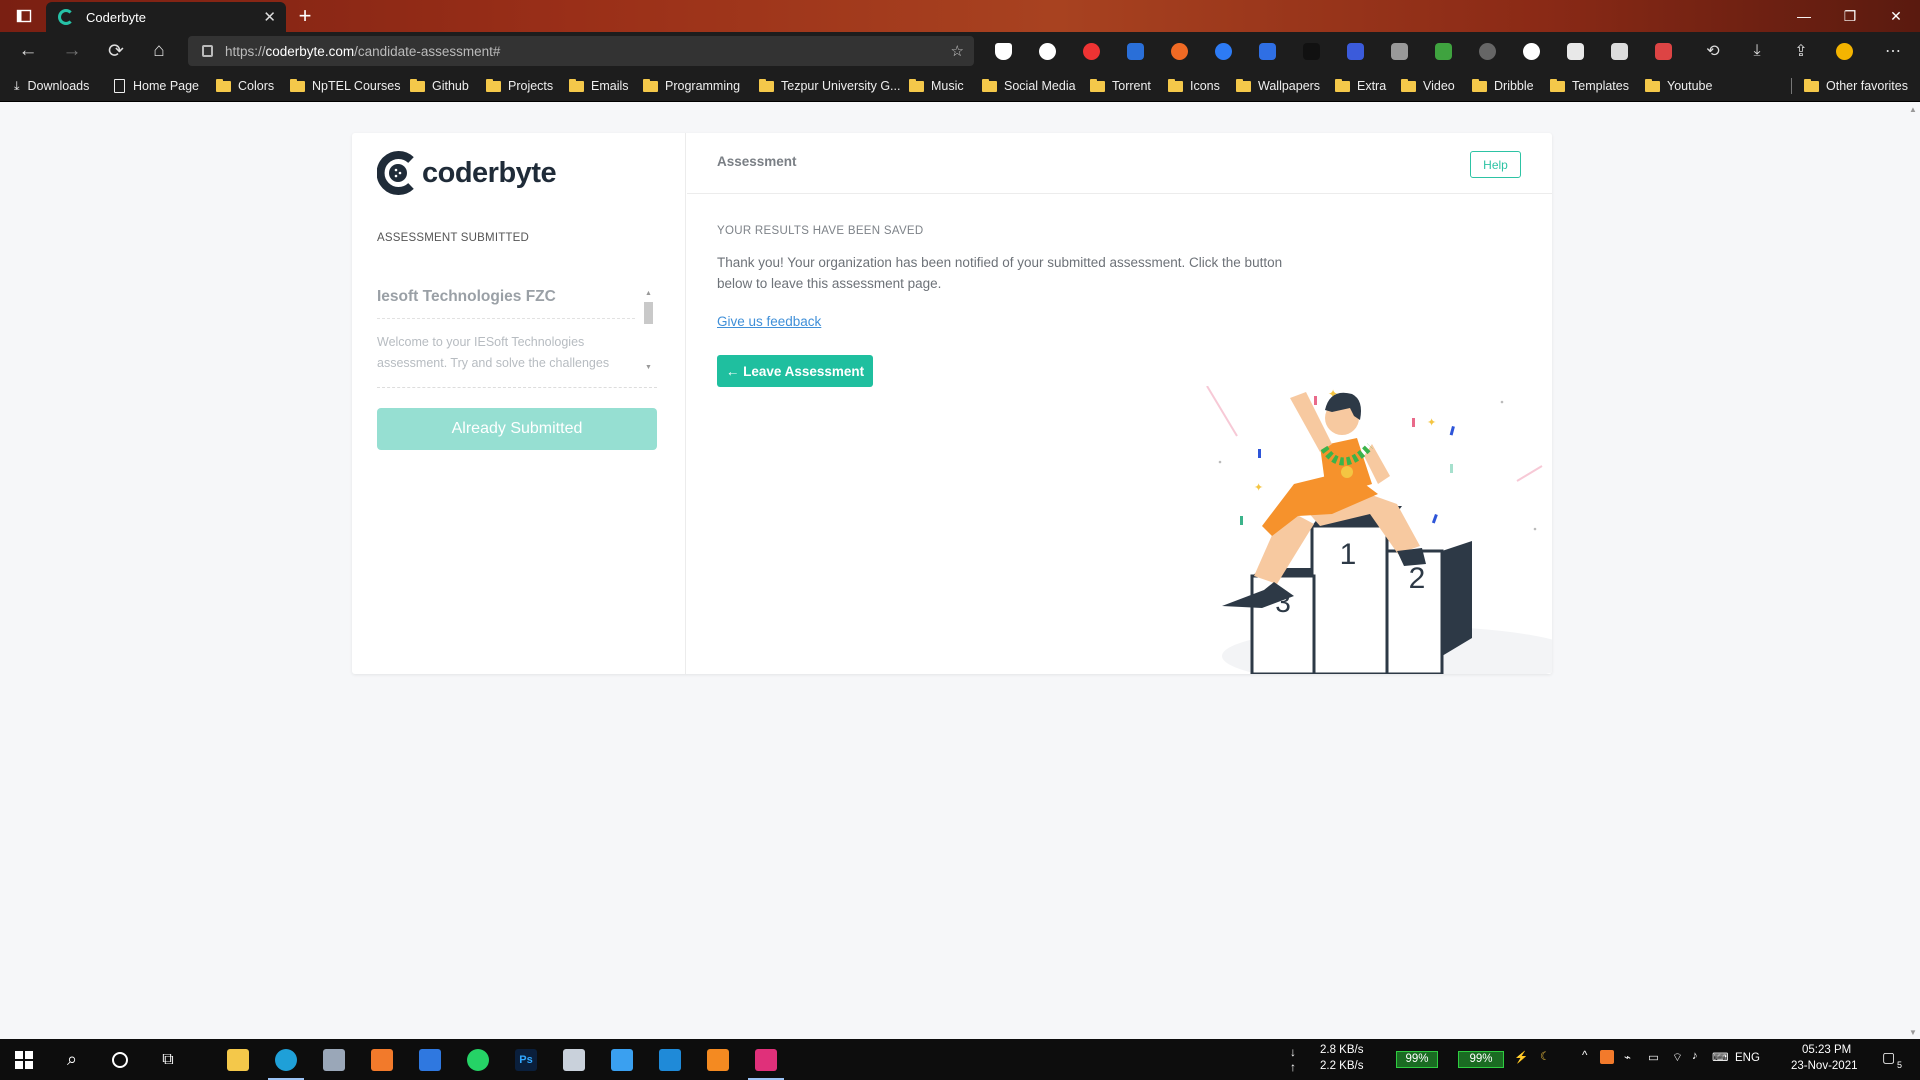 This screenshot has height=1080, width=1920. Describe the element at coordinates (478, 1059) in the screenshot. I see `whatsapp-icon` at that location.